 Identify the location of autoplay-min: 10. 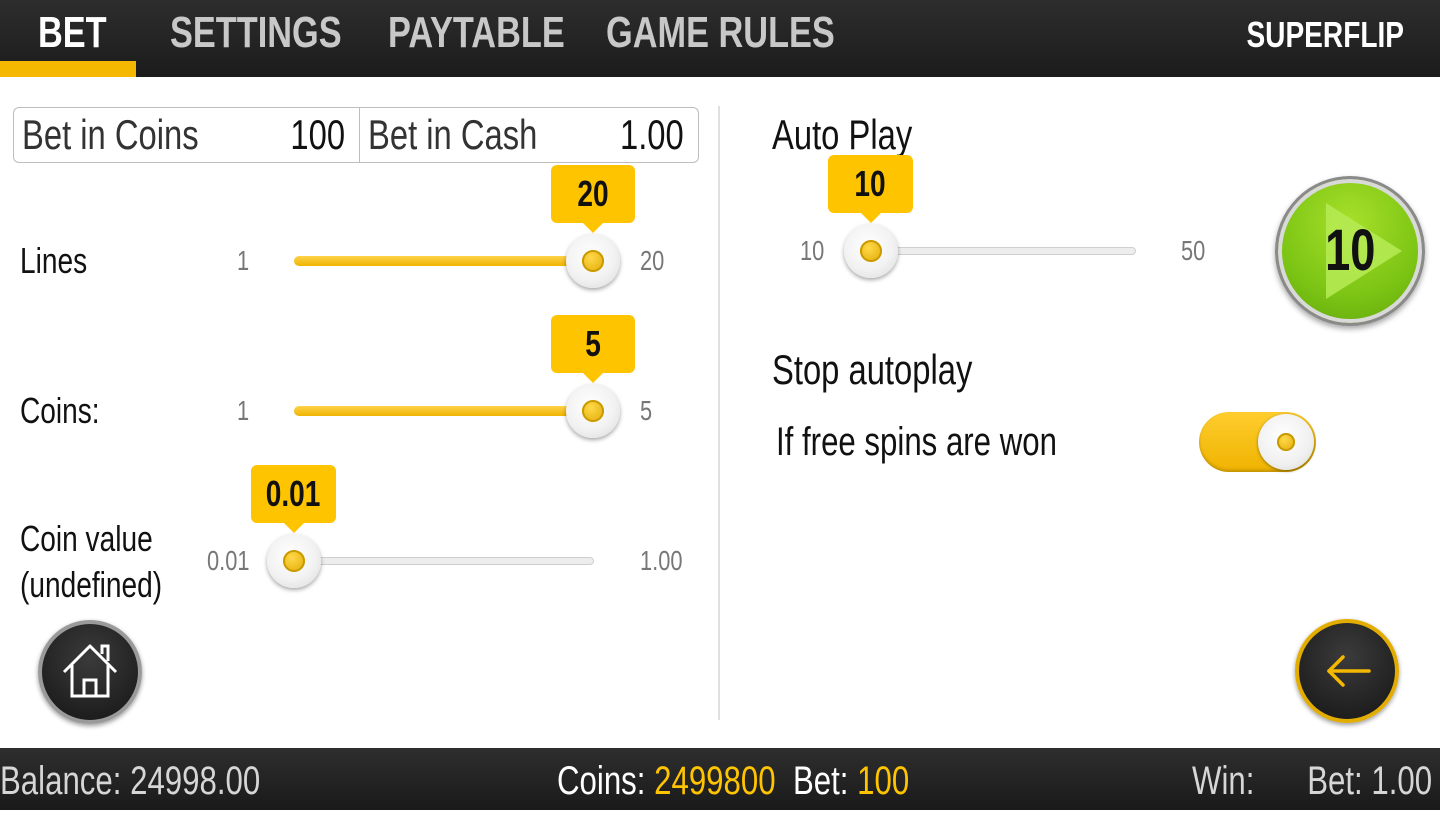
(812, 250).